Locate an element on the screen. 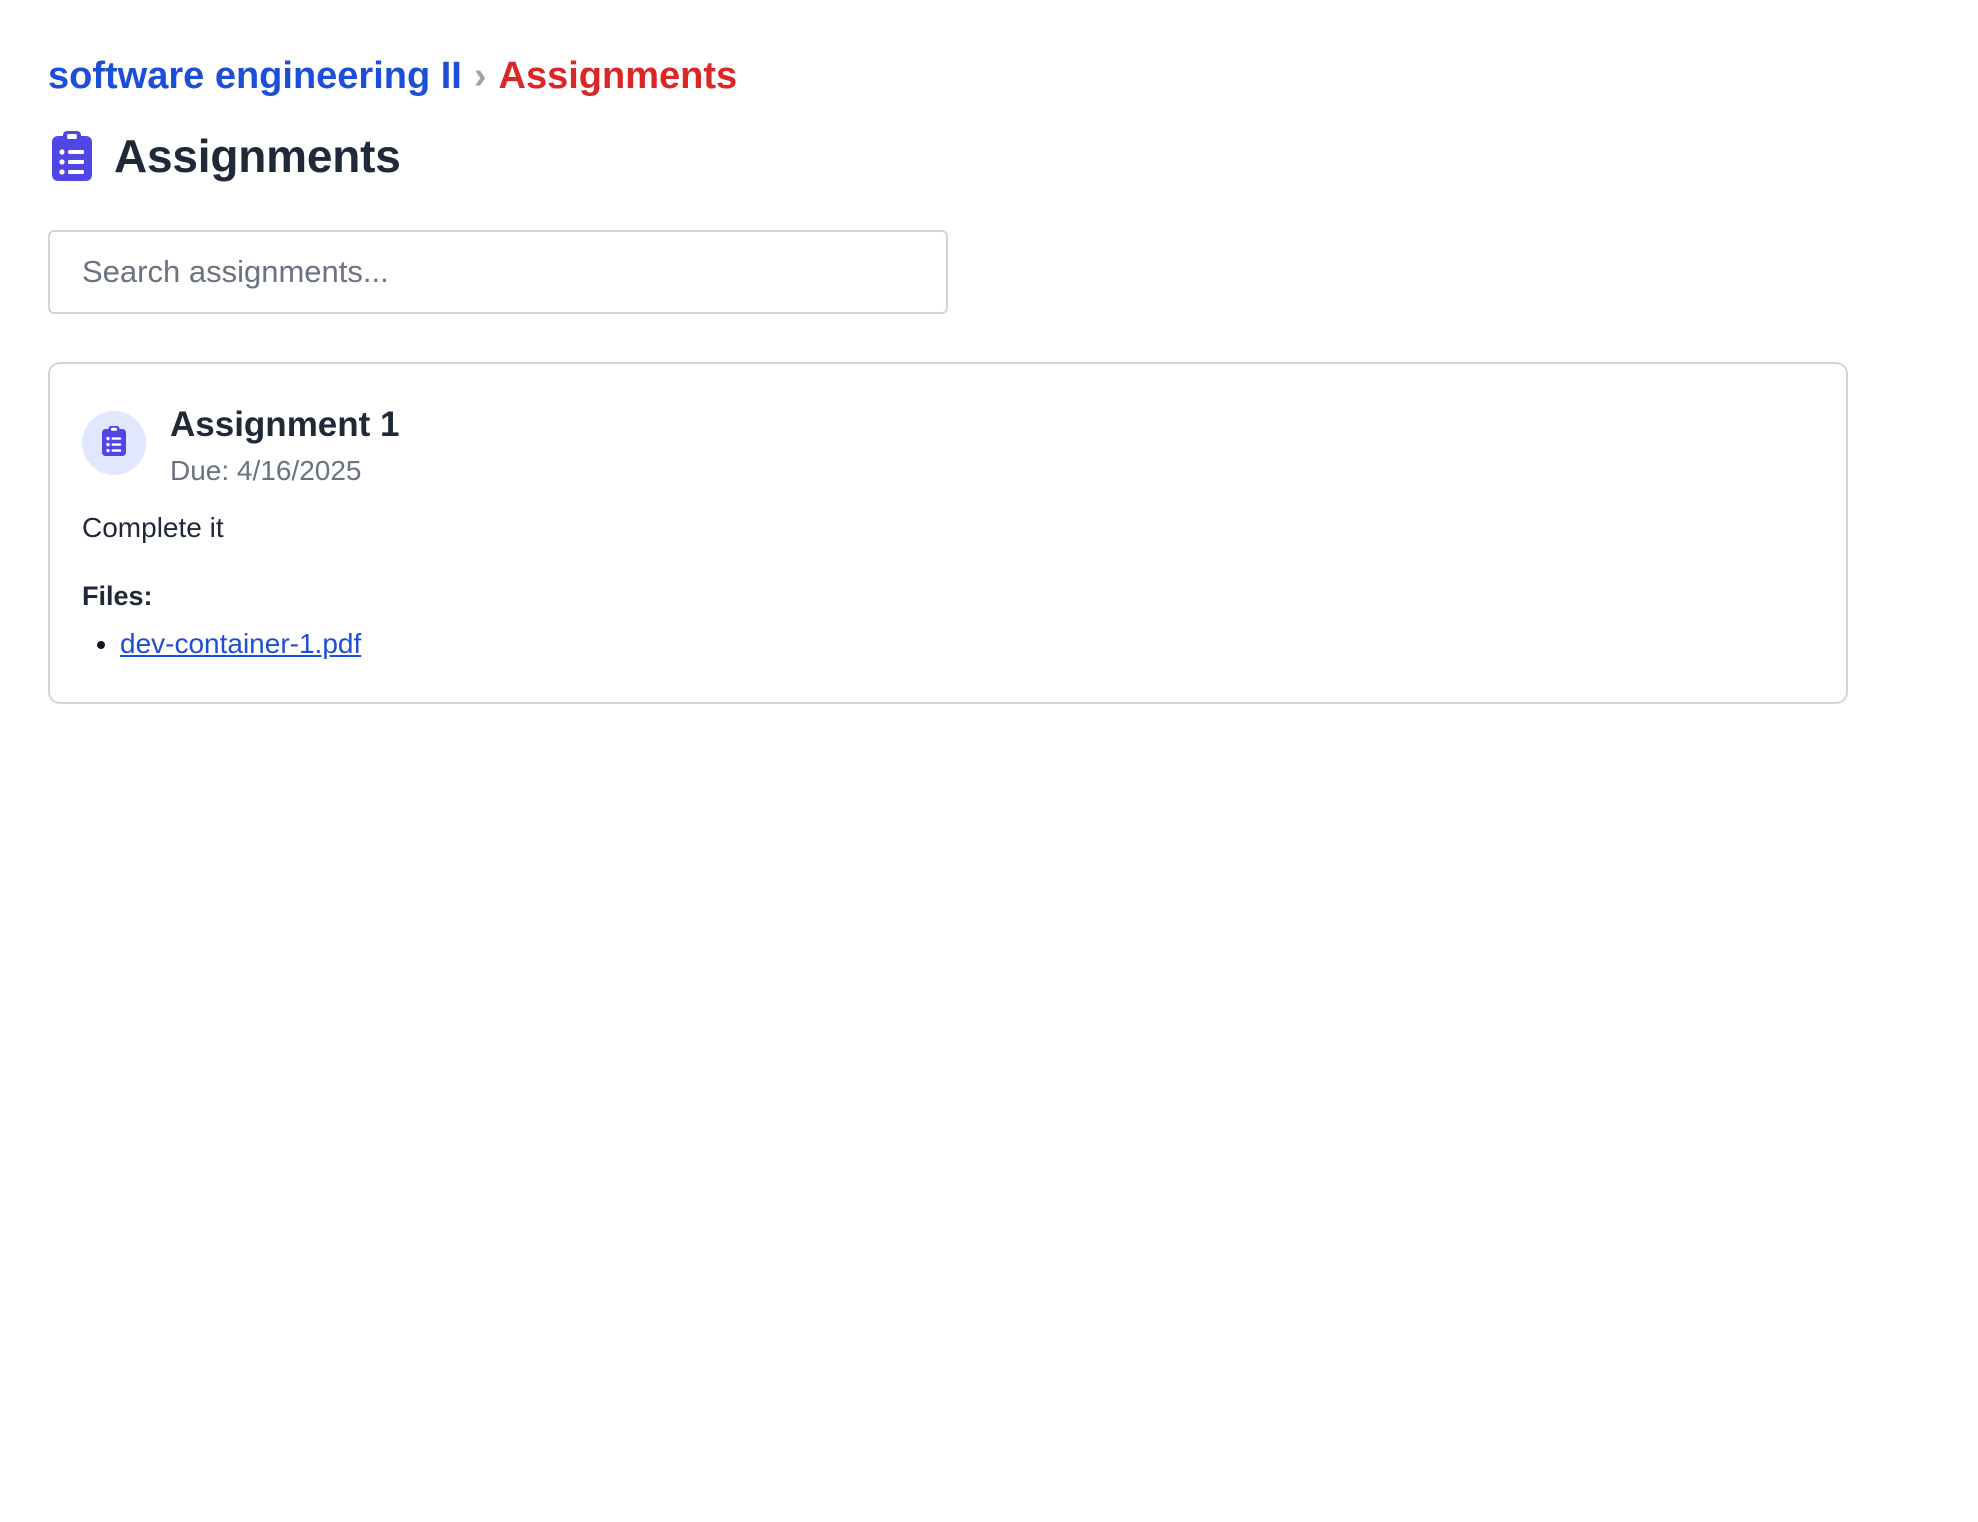  files-label: Files: is located at coordinates (117, 596).